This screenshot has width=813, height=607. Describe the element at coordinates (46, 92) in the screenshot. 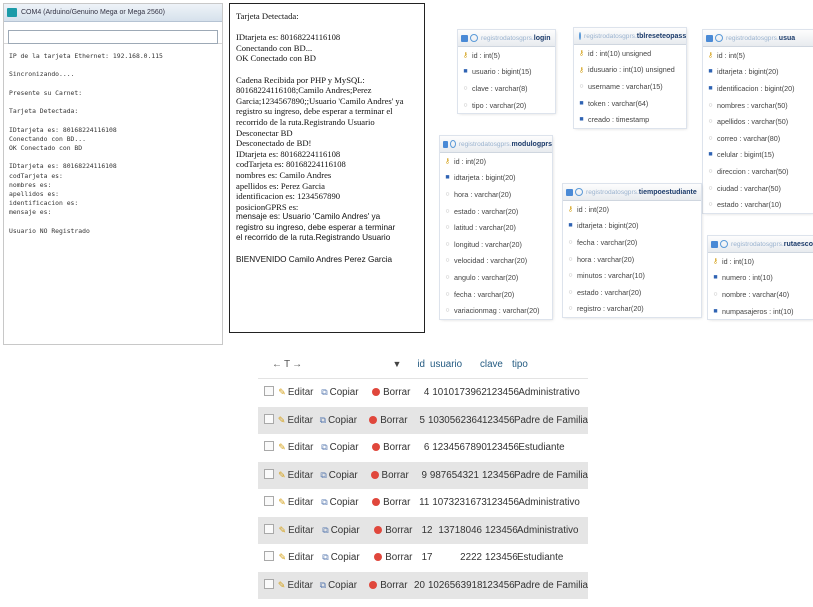

I see `serial-output-line: Presente su Carnet:` at that location.